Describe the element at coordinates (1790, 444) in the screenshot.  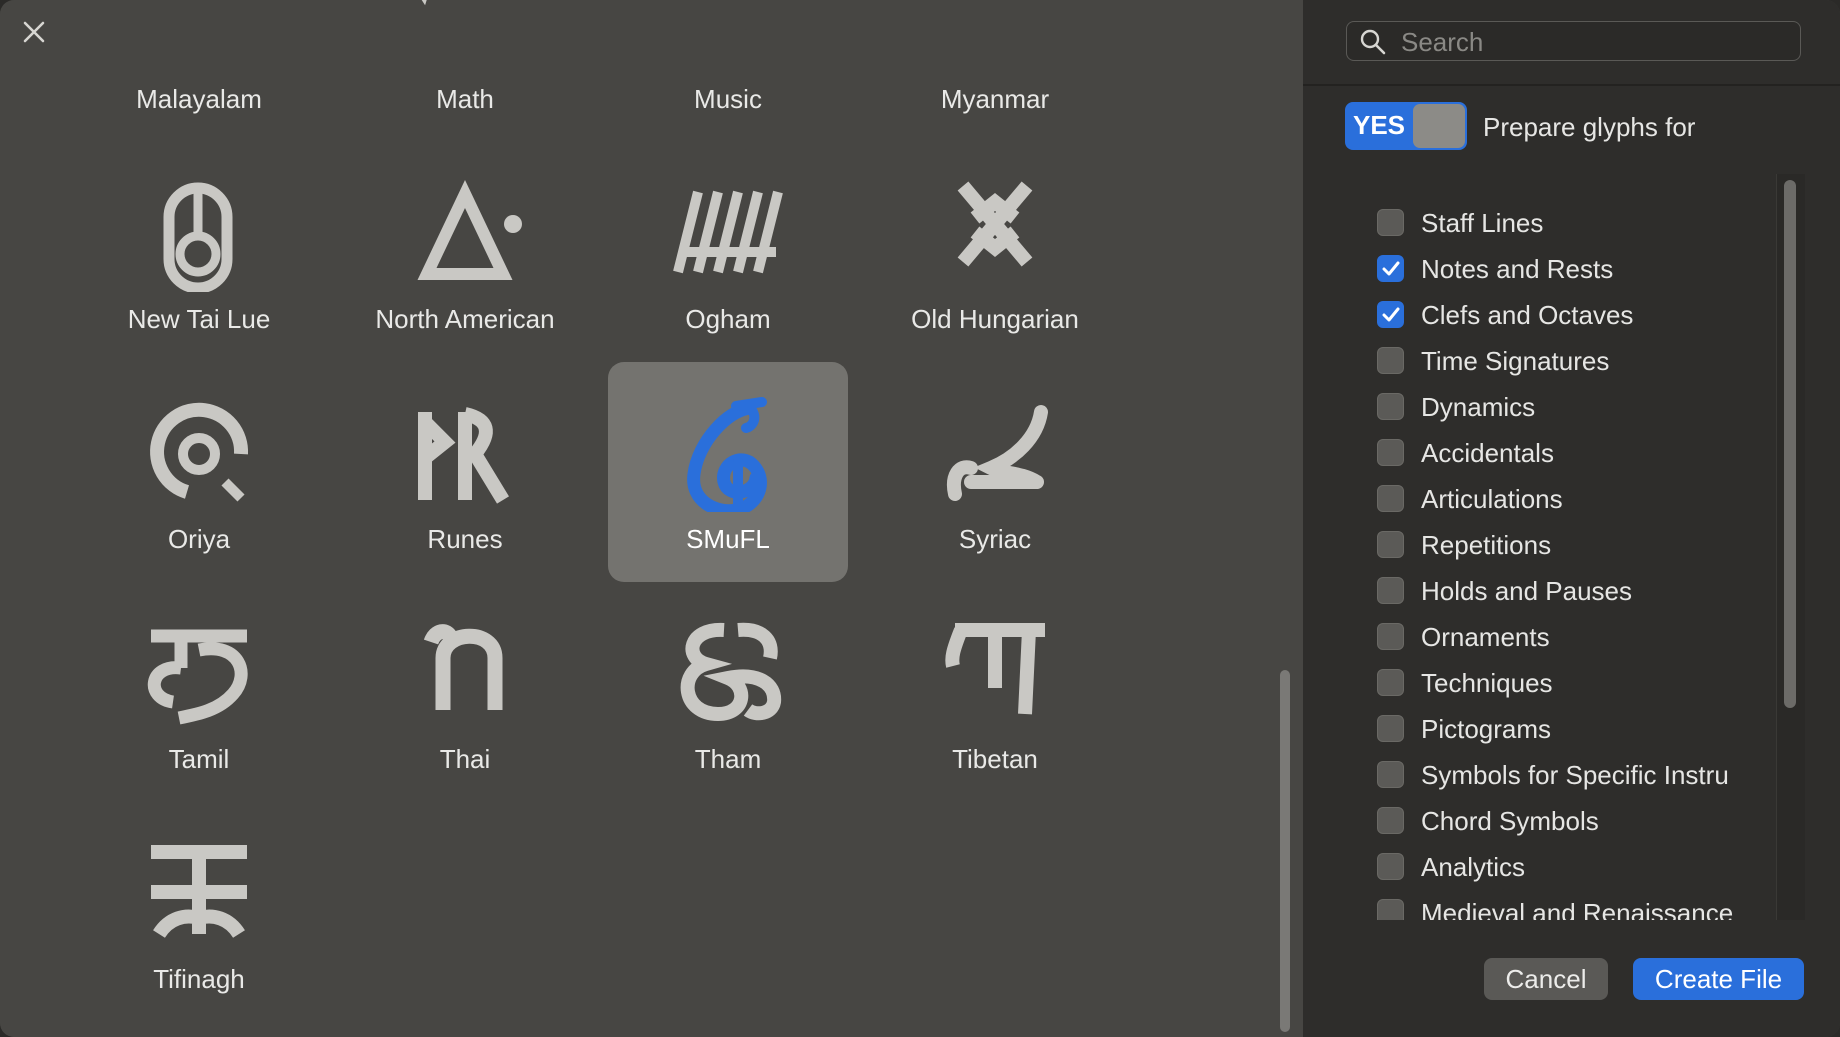
I see `category-scrollbar` at that location.